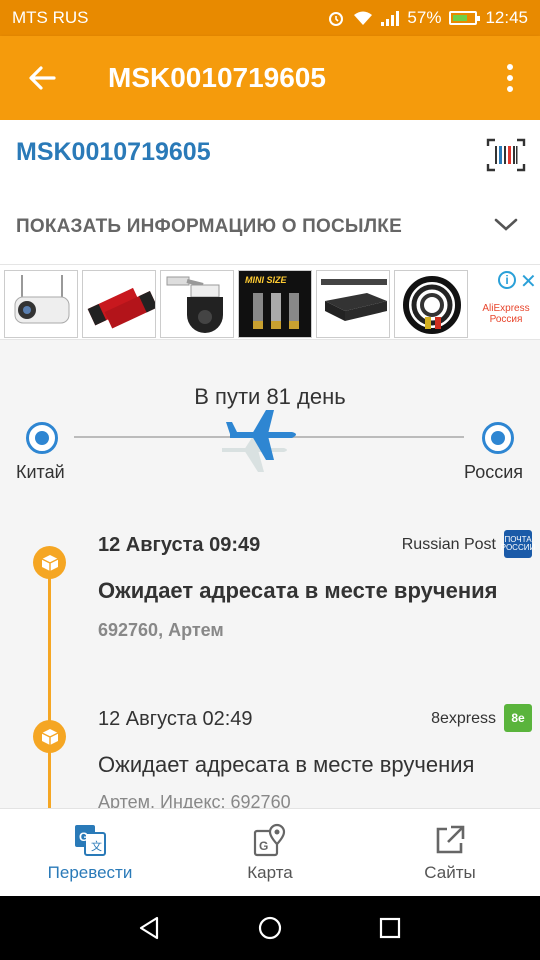 The height and width of the screenshot is (960, 540). What do you see at coordinates (354, 300) in the screenshot?
I see `dvr-image` at bounding box center [354, 300].